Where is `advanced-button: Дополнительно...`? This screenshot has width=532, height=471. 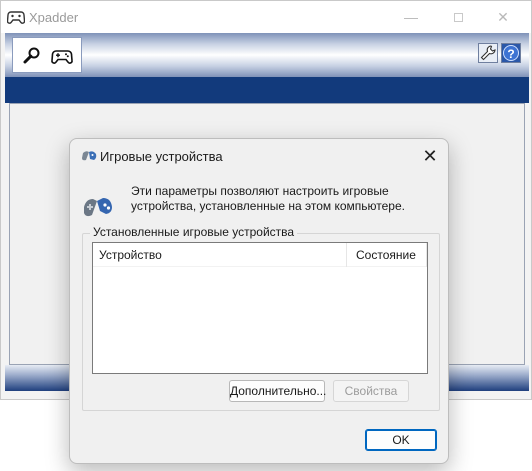 advanced-button: Дополнительно... is located at coordinates (277, 391).